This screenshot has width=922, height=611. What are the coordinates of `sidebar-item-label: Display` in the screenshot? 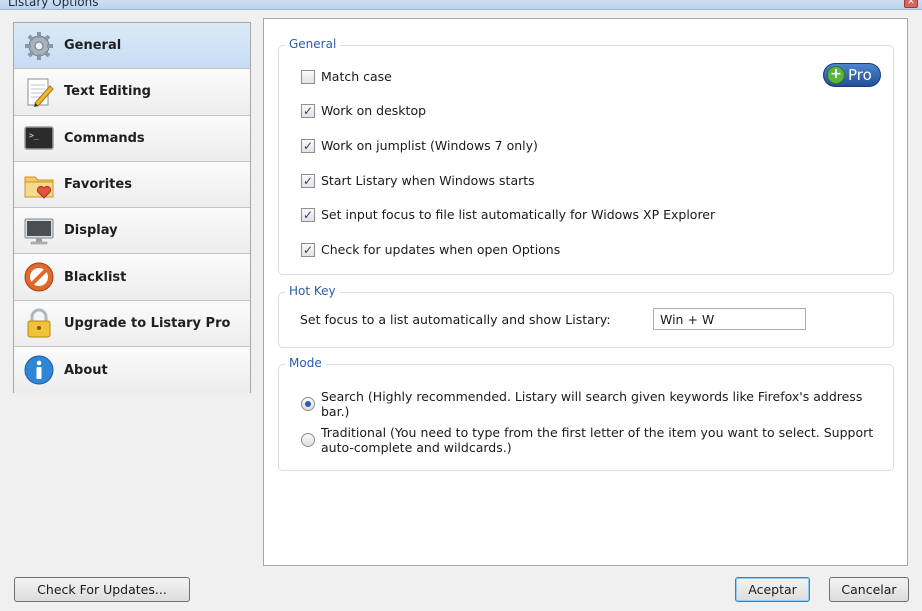 It's located at (91, 231).